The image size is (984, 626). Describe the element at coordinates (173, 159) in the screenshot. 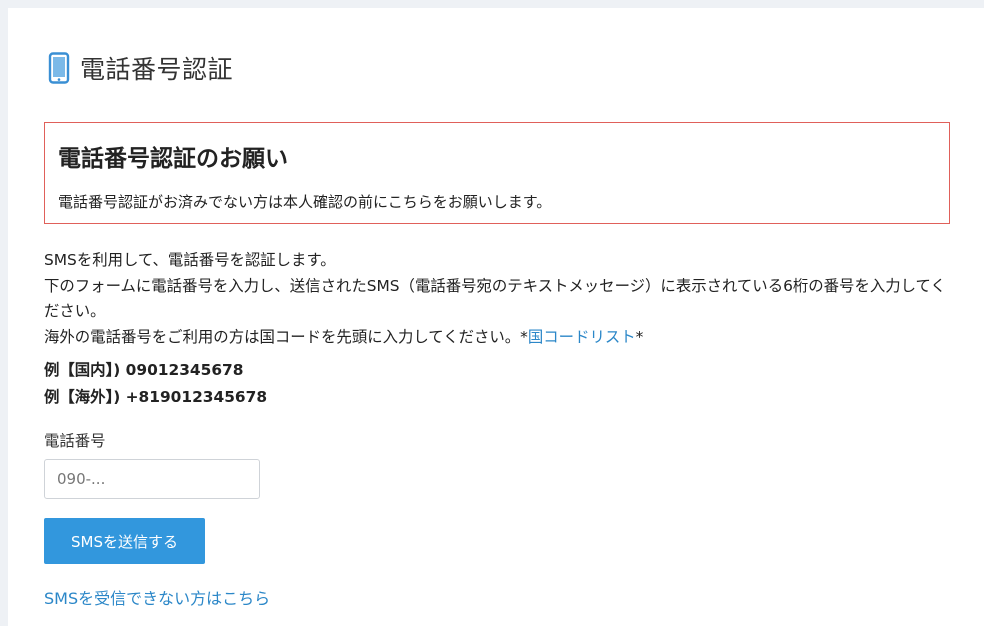

I see `notice-title: 電話番号認証のお願い` at that location.